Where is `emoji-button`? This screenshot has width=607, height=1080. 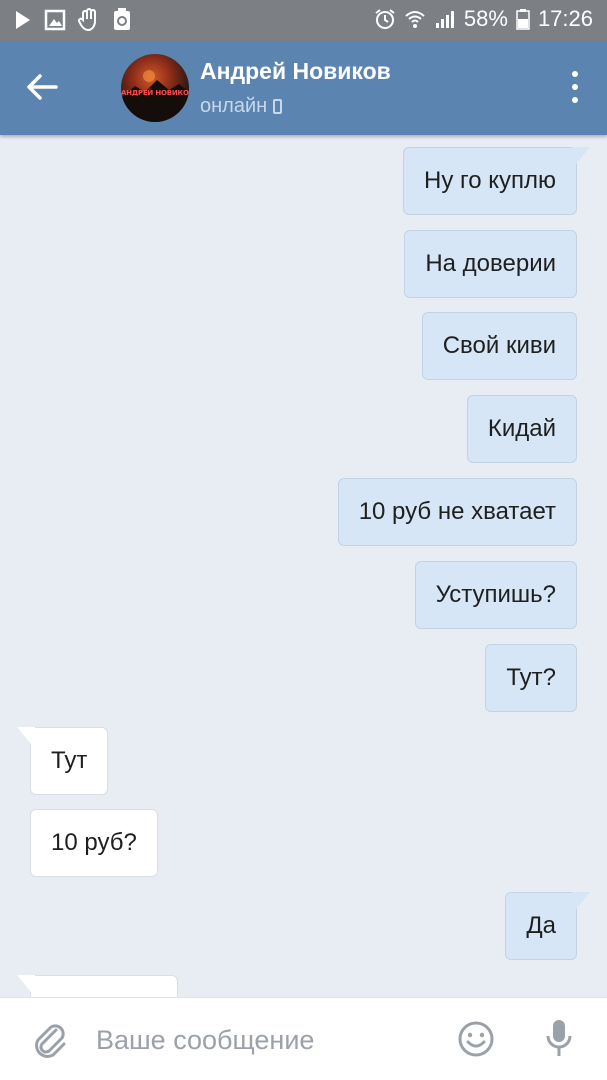
emoji-button is located at coordinates (476, 1039).